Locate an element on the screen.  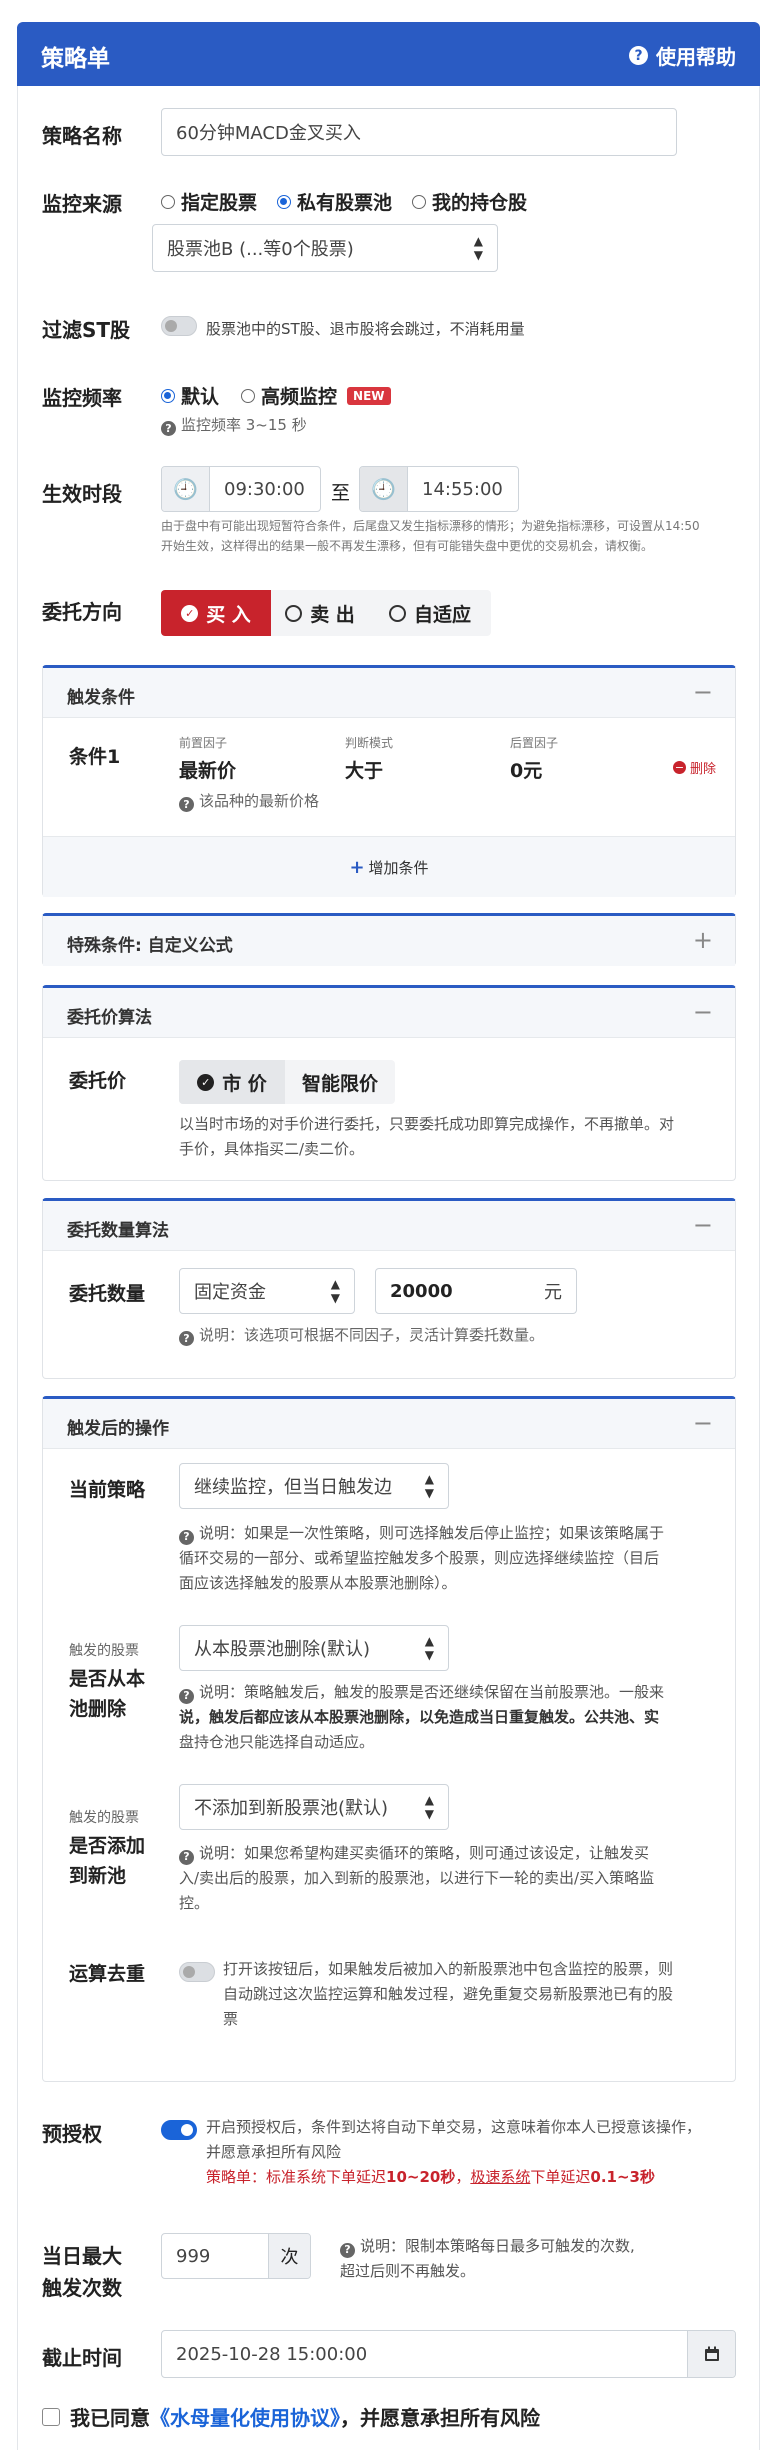
remove-pool-value: 从本股票池删除(默认) is located at coordinates (282, 1649).